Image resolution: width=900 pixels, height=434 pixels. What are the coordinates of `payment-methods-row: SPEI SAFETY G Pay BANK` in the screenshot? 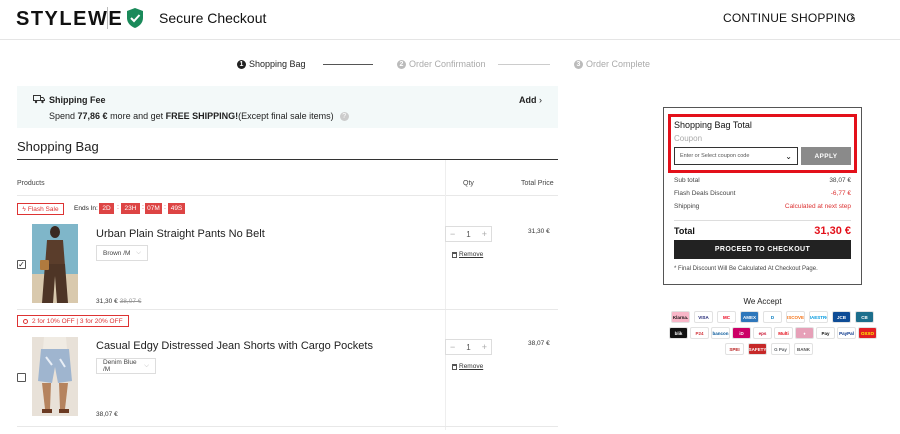 It's located at (769, 349).